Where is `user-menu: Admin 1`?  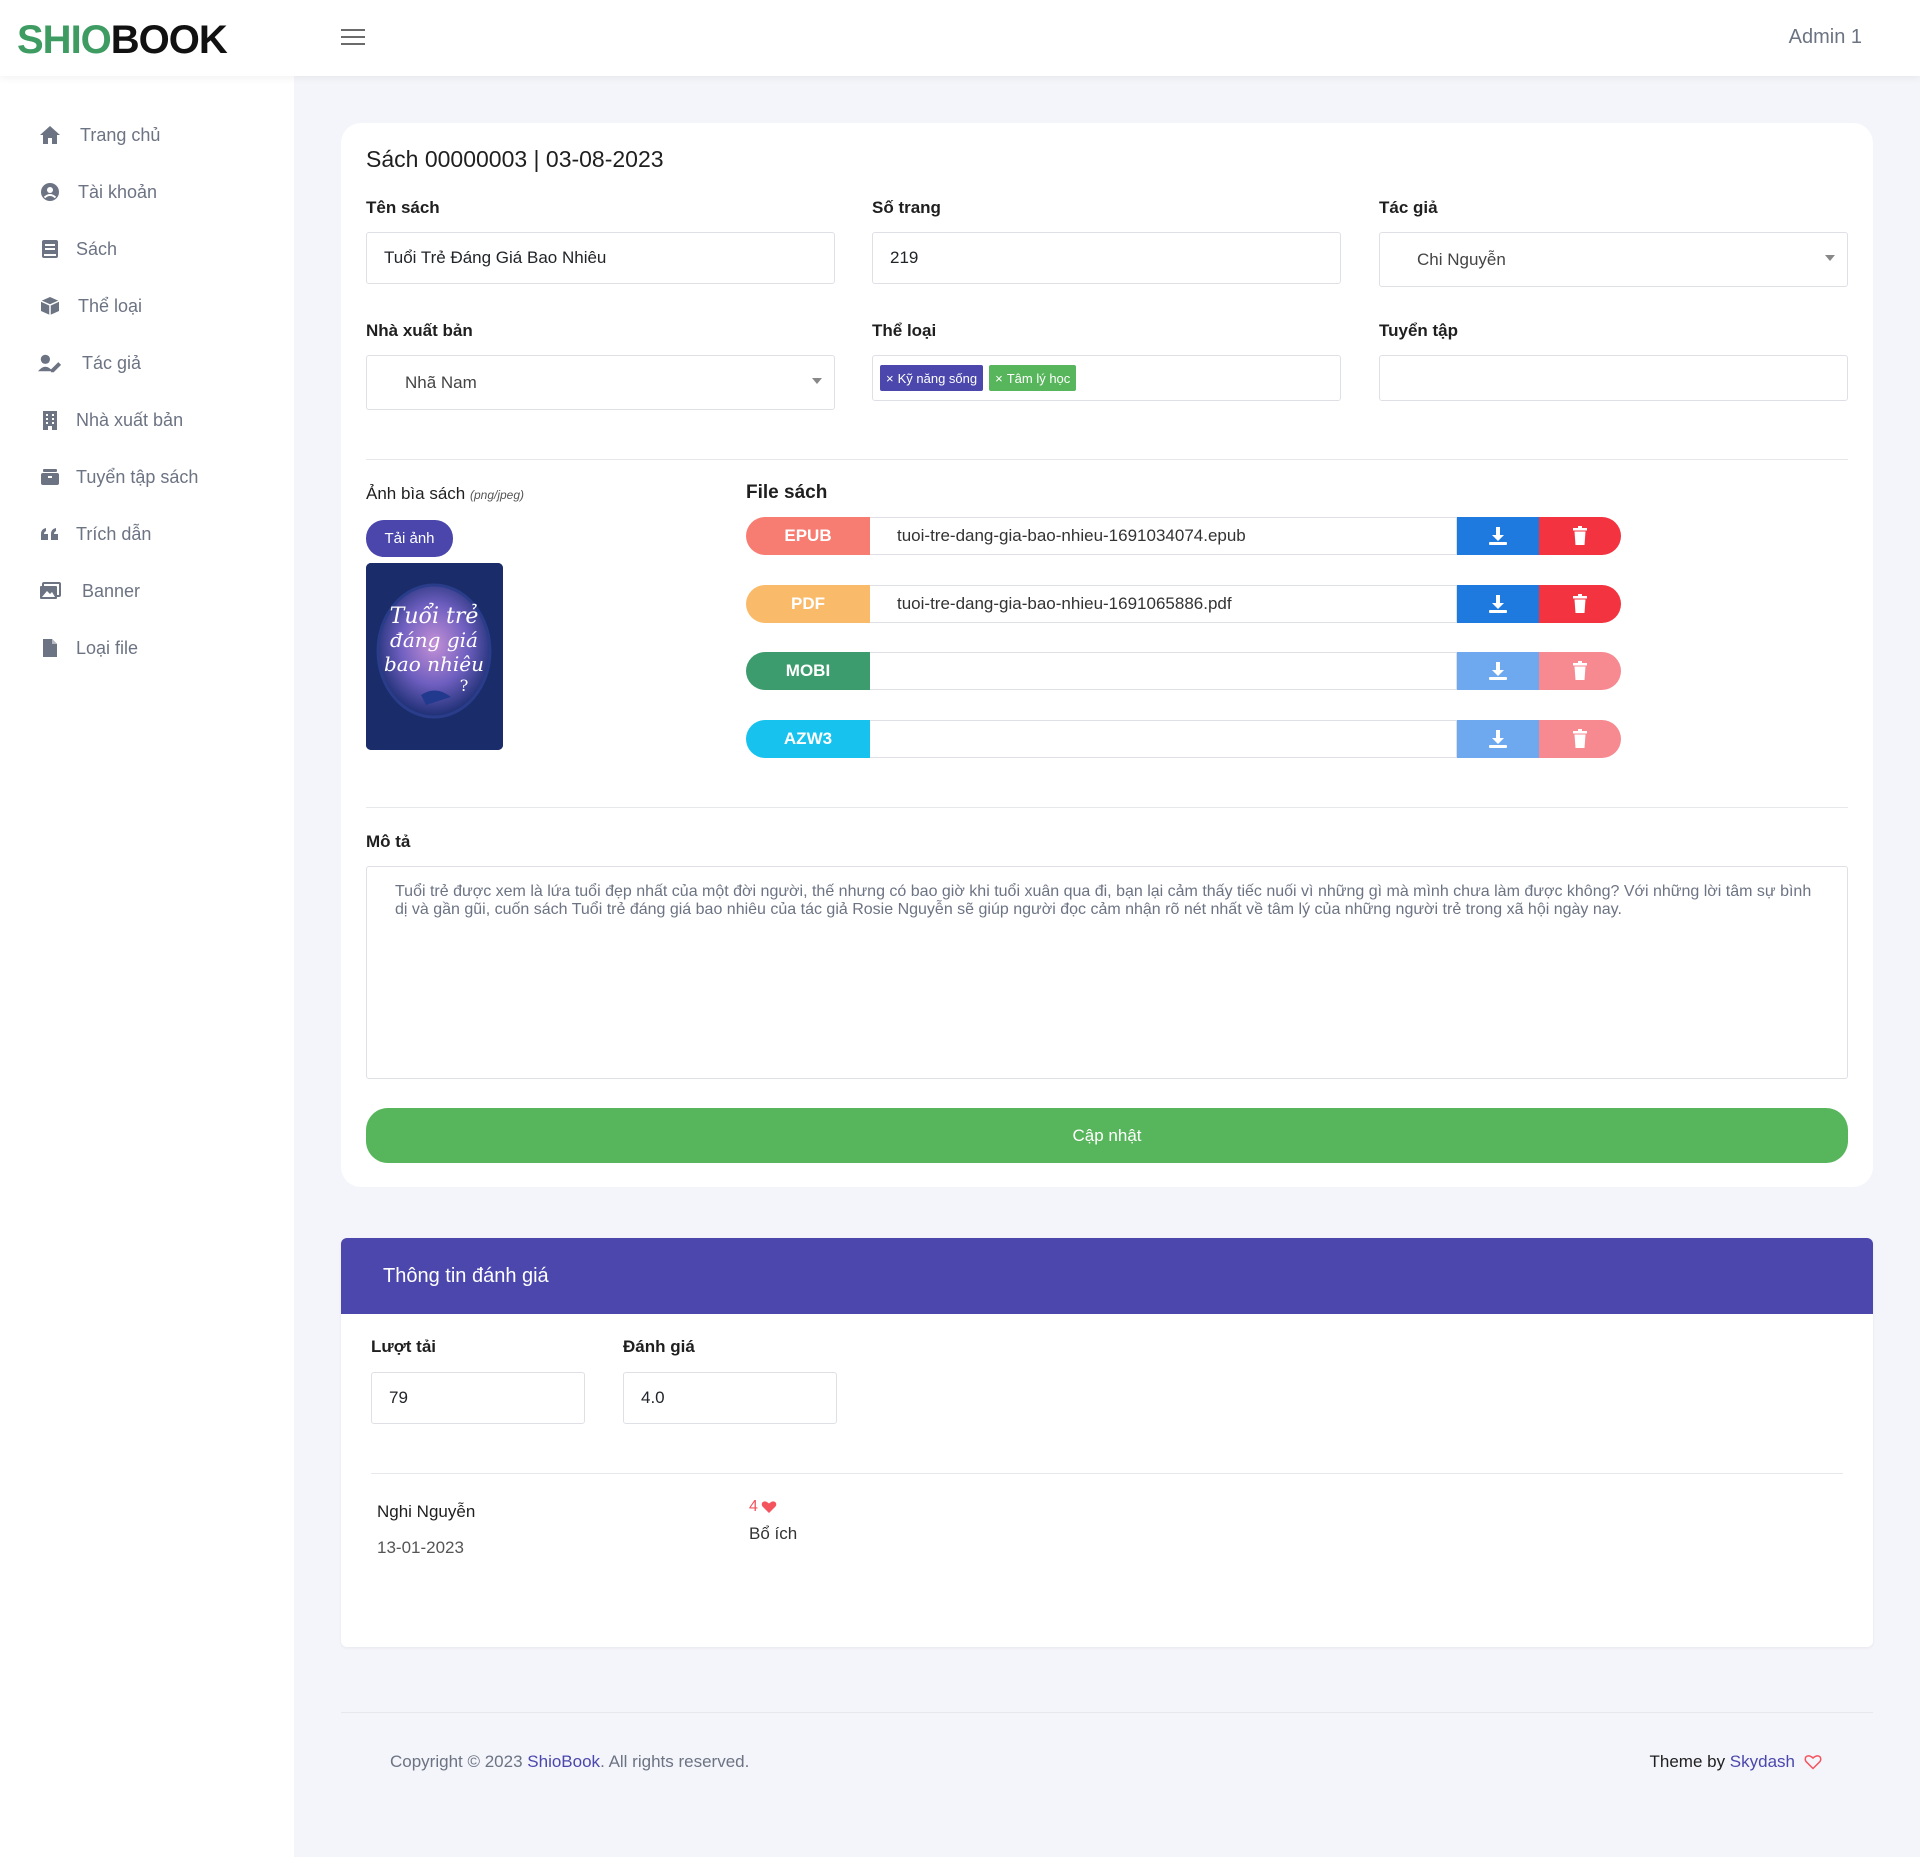 user-menu: Admin 1 is located at coordinates (1825, 37).